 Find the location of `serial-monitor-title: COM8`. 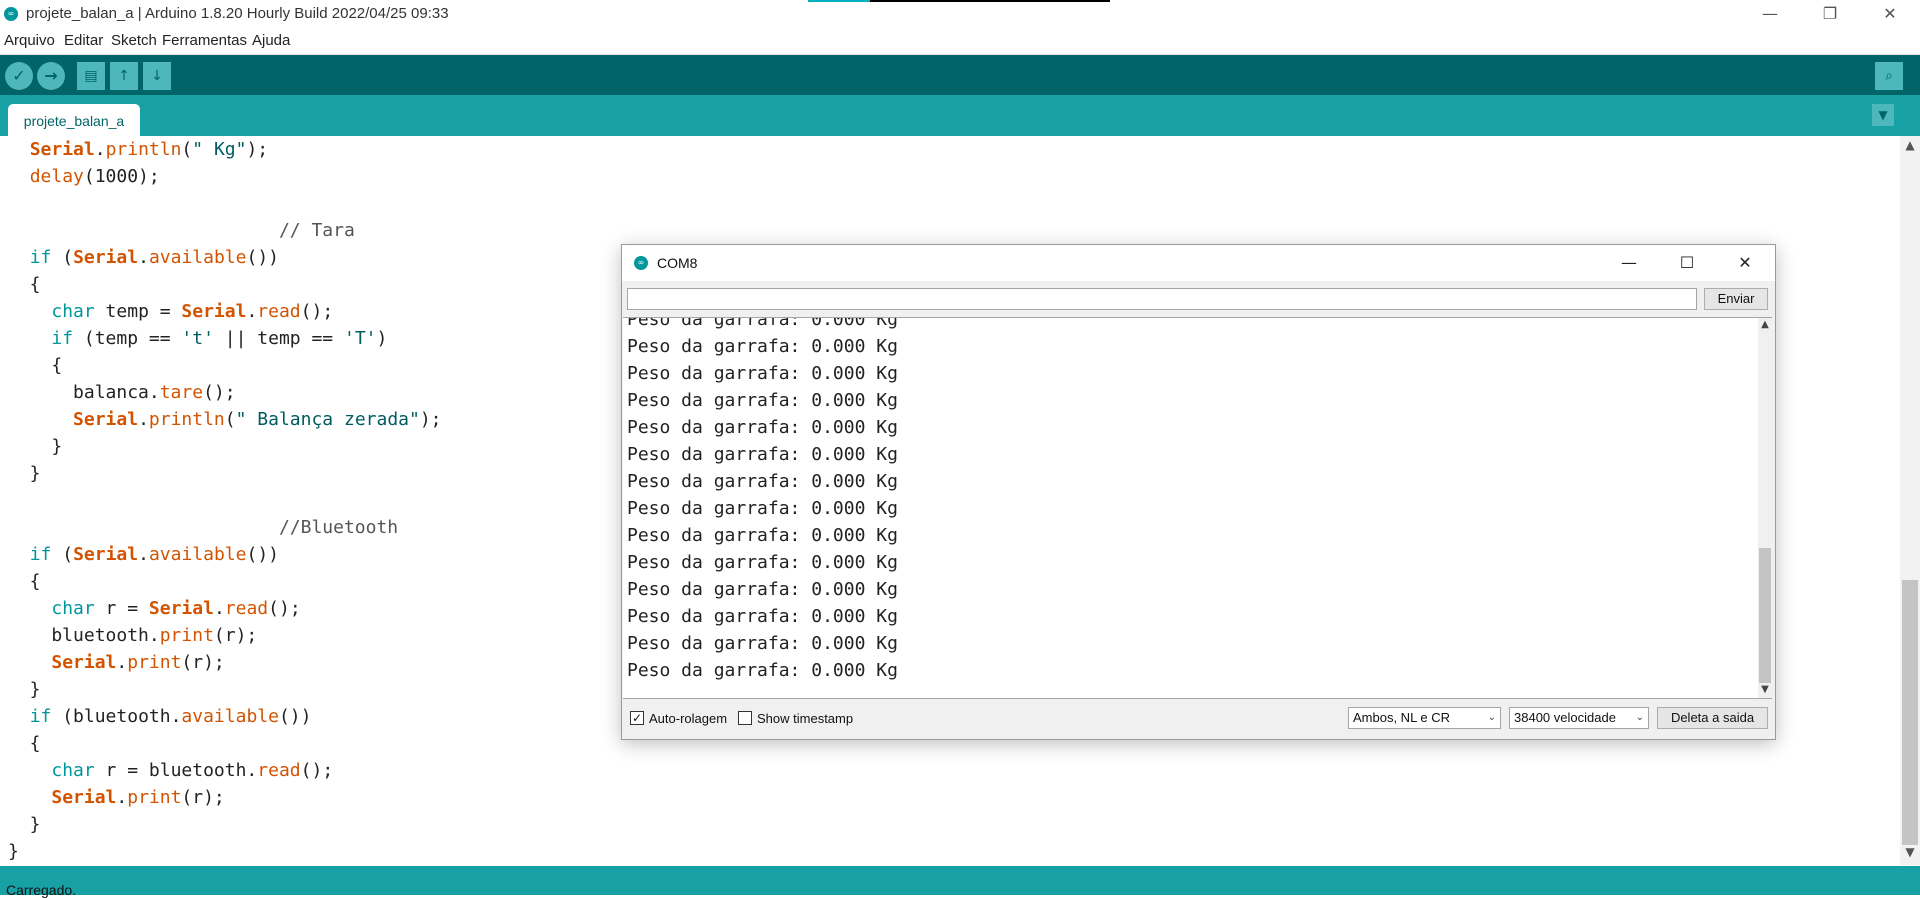

serial-monitor-title: COM8 is located at coordinates (677, 263).